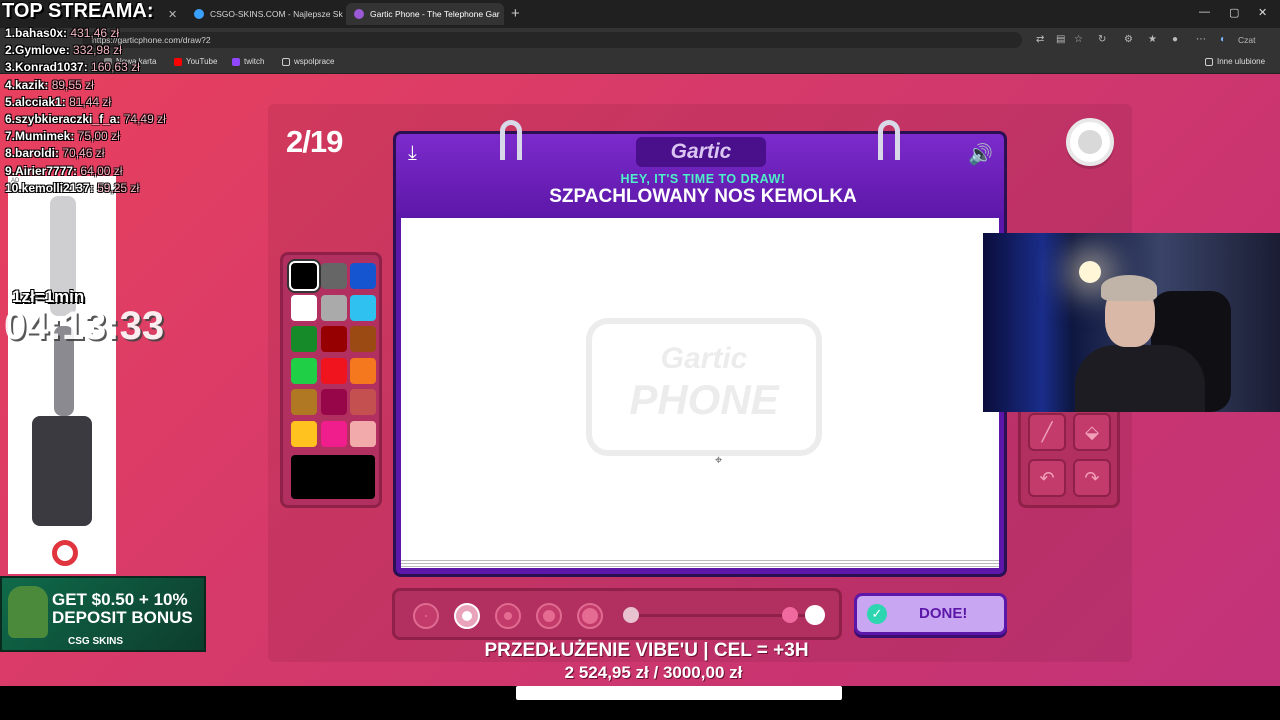  What do you see at coordinates (195, 61) in the screenshot?
I see `bookmark-youtube: YouTube` at bounding box center [195, 61].